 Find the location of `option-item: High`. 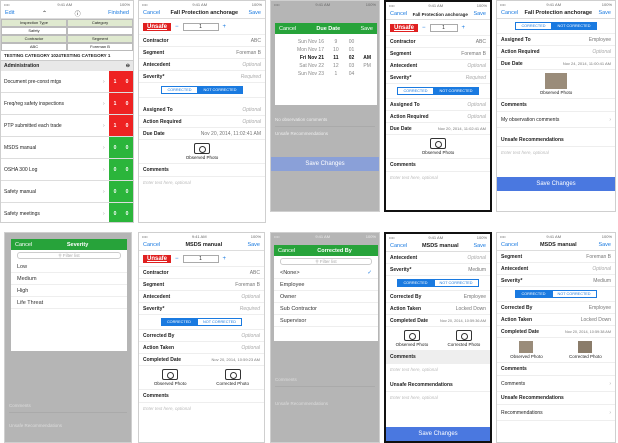

option-item: High is located at coordinates (69, 291).